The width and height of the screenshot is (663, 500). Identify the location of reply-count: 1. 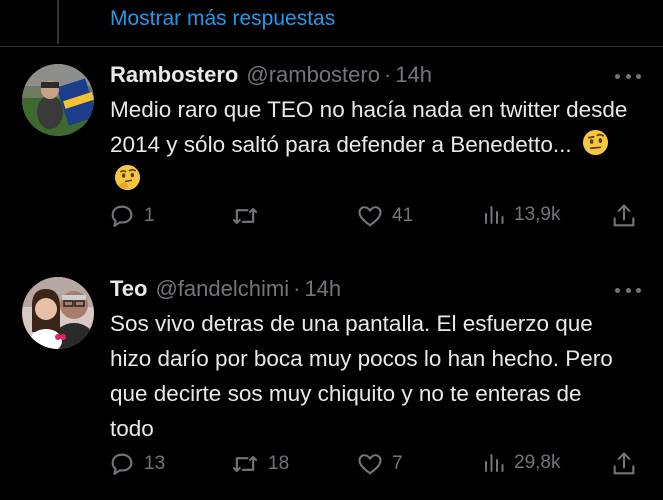
(149, 215).